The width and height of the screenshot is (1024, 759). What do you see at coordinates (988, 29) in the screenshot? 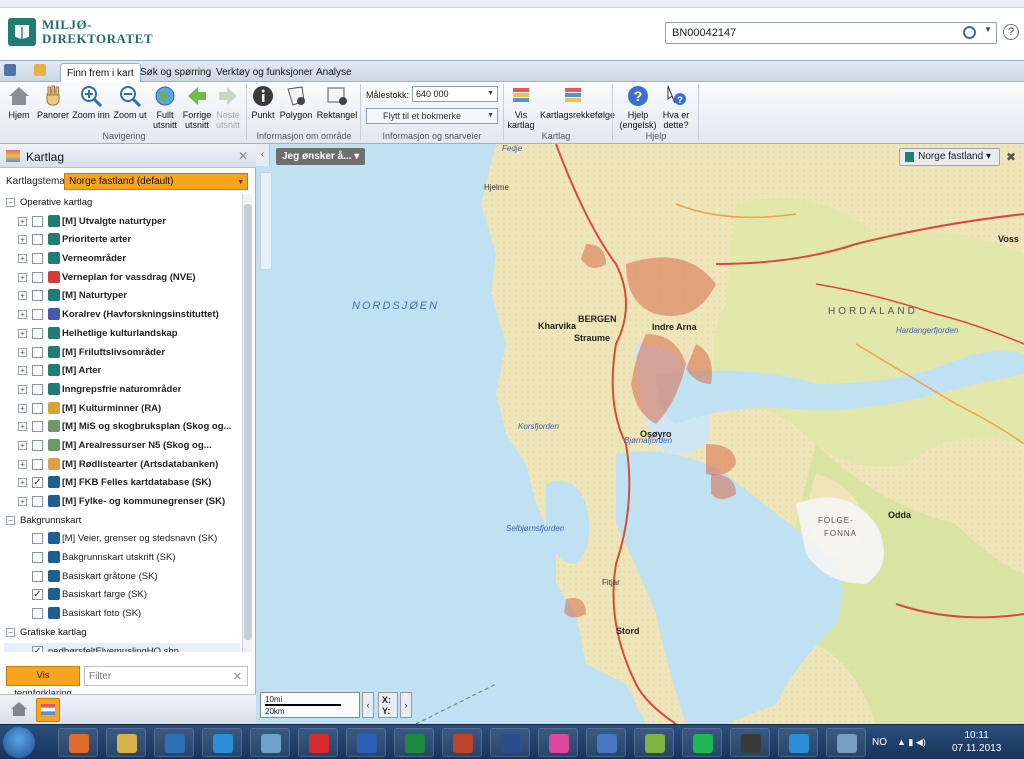
I see `search-dropdown-icon: ▼` at bounding box center [988, 29].